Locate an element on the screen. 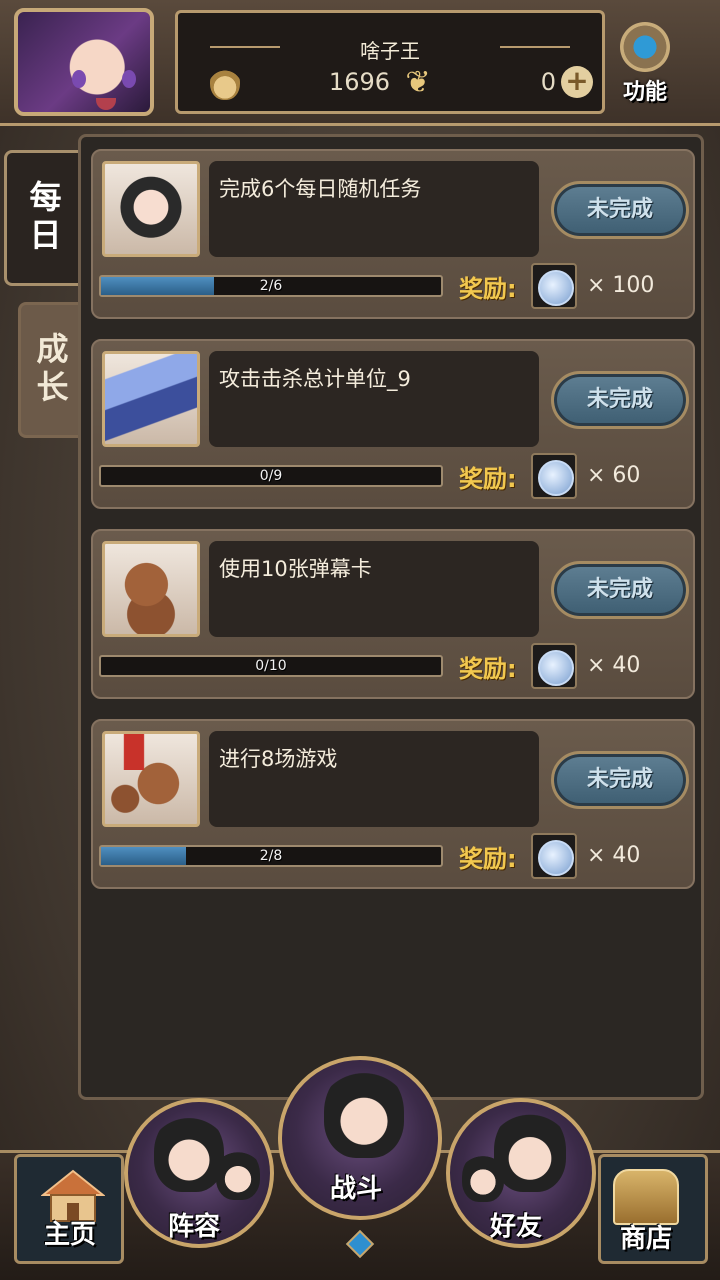  quest-card: 完成6个每日随机任务 未完成 2/6 奖励: × 100 is located at coordinates (393, 234).